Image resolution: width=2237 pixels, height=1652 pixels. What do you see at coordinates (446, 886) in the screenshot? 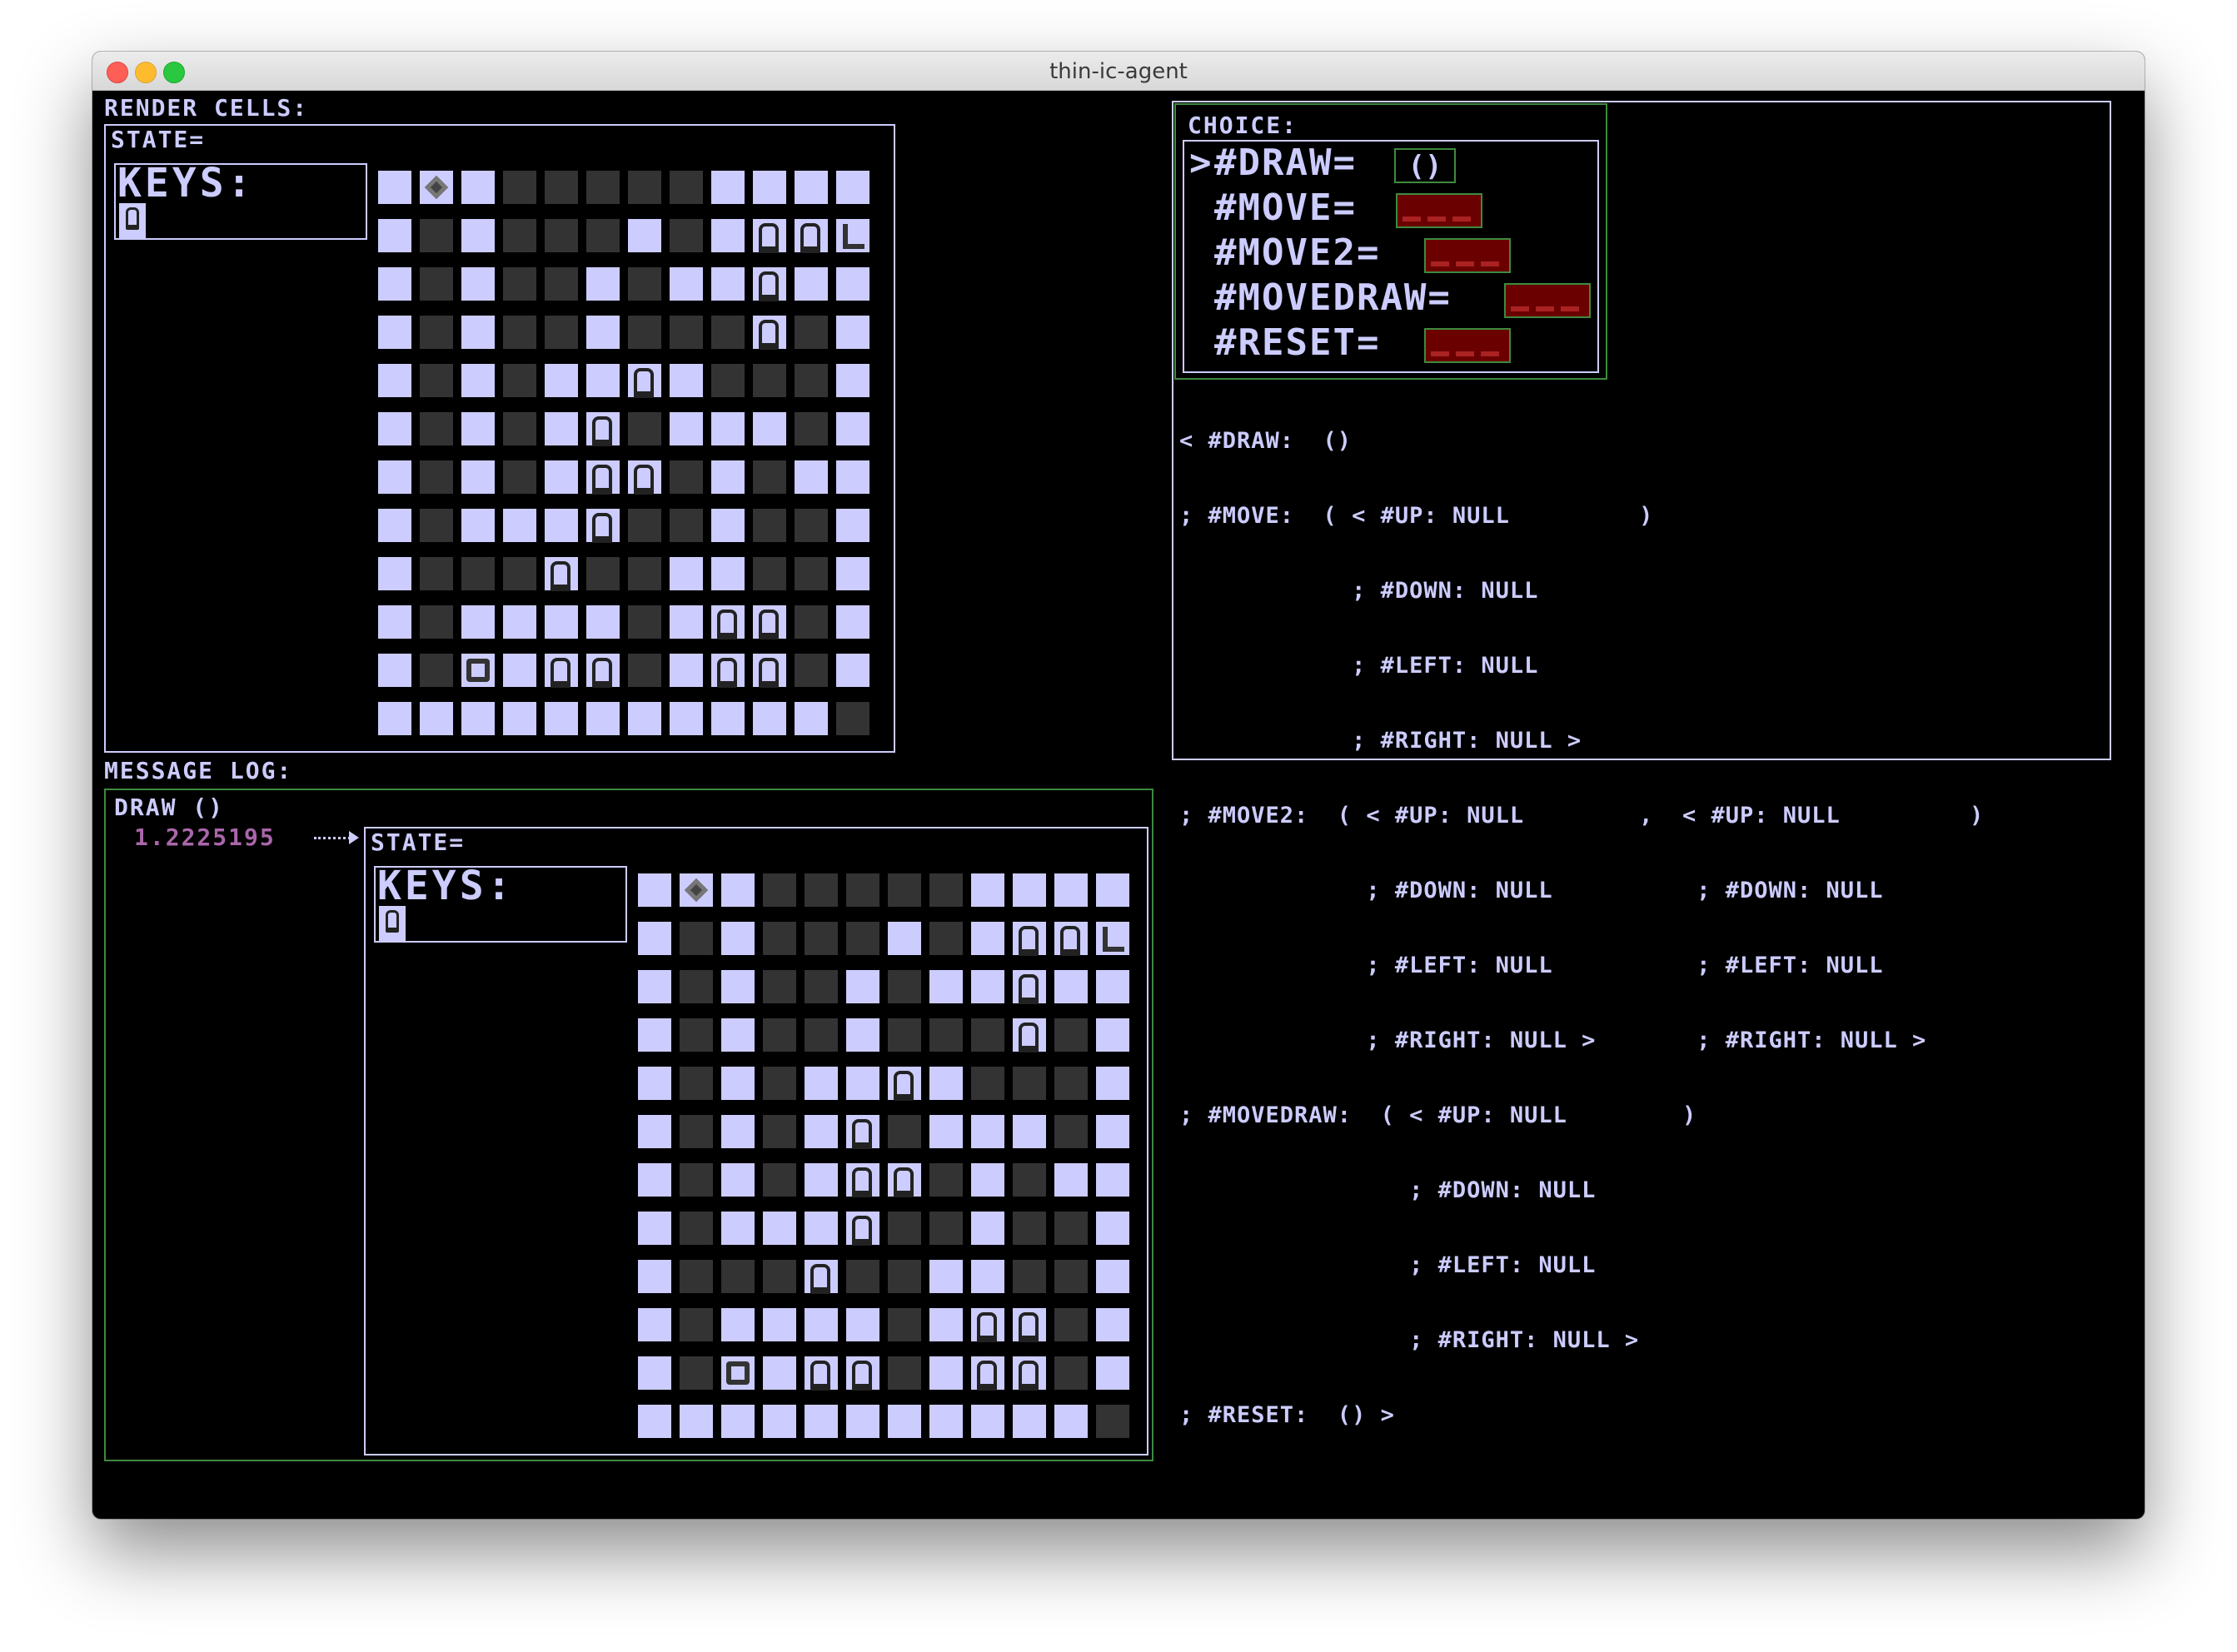
I see `log-keys-label: KEYS:` at bounding box center [446, 886].